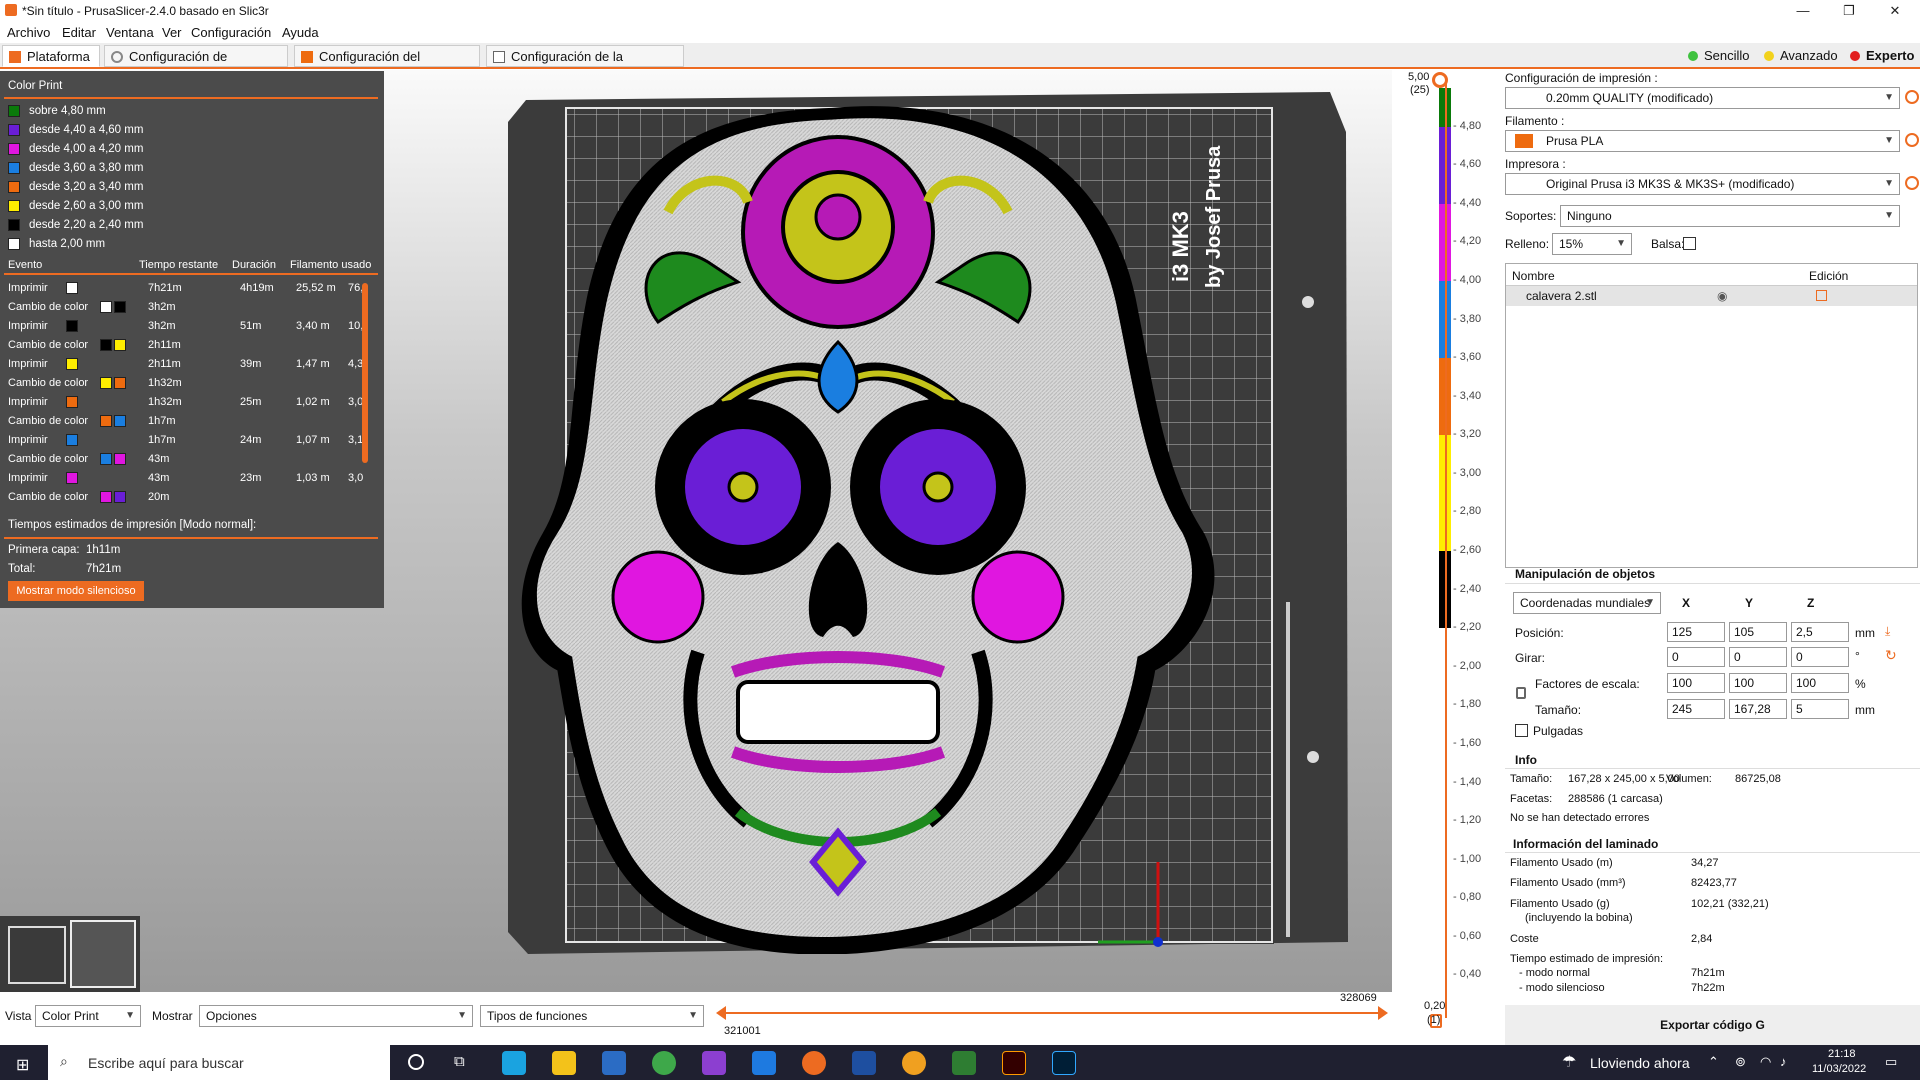 The height and width of the screenshot is (1080, 1920). What do you see at coordinates (1696, 683) in the screenshot?
I see `scale-x-input: 100` at bounding box center [1696, 683].